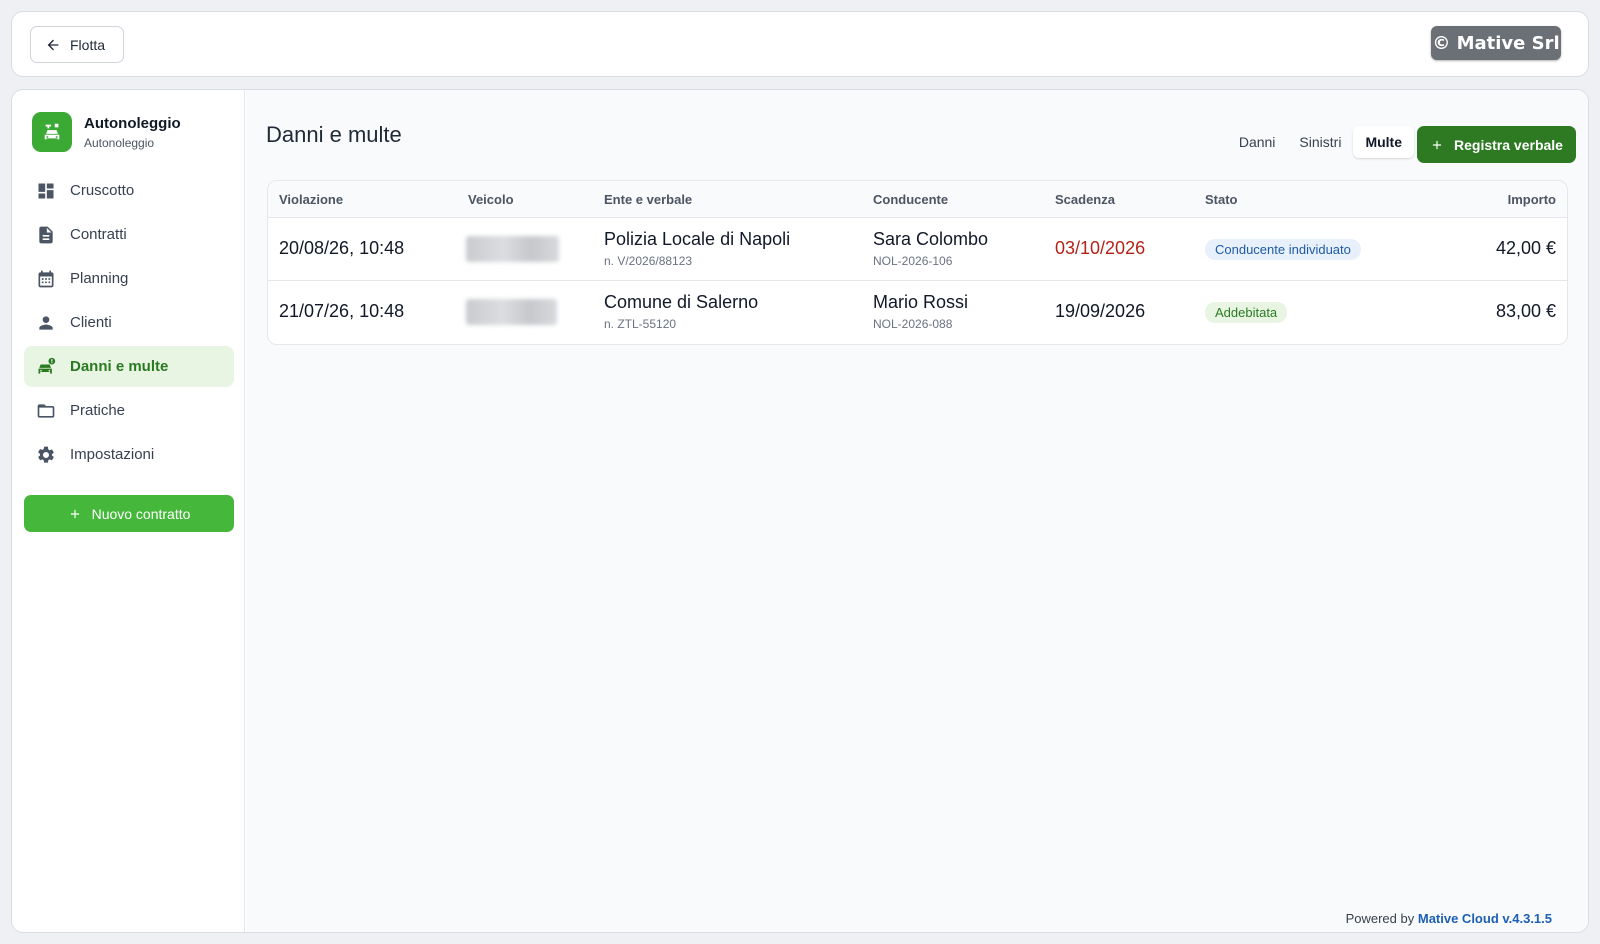 This screenshot has width=1600, height=944. I want to click on amount: 83,00 €, so click(1525, 311).